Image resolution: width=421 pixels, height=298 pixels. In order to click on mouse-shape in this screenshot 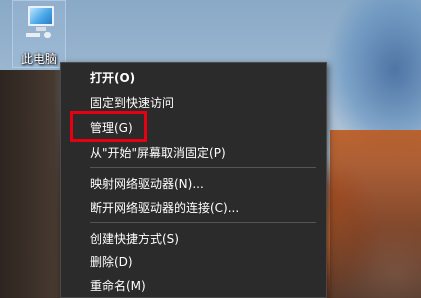, I will do `click(47, 35)`.